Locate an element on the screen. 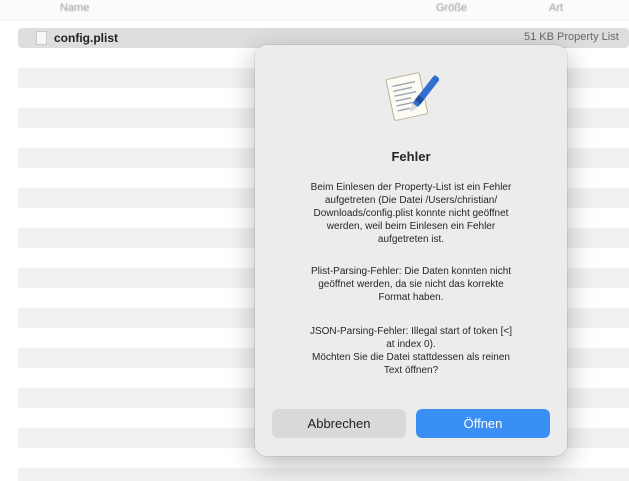 Image resolution: width=629 pixels, height=481 pixels. dialog-title: Fehler is located at coordinates (411, 156).